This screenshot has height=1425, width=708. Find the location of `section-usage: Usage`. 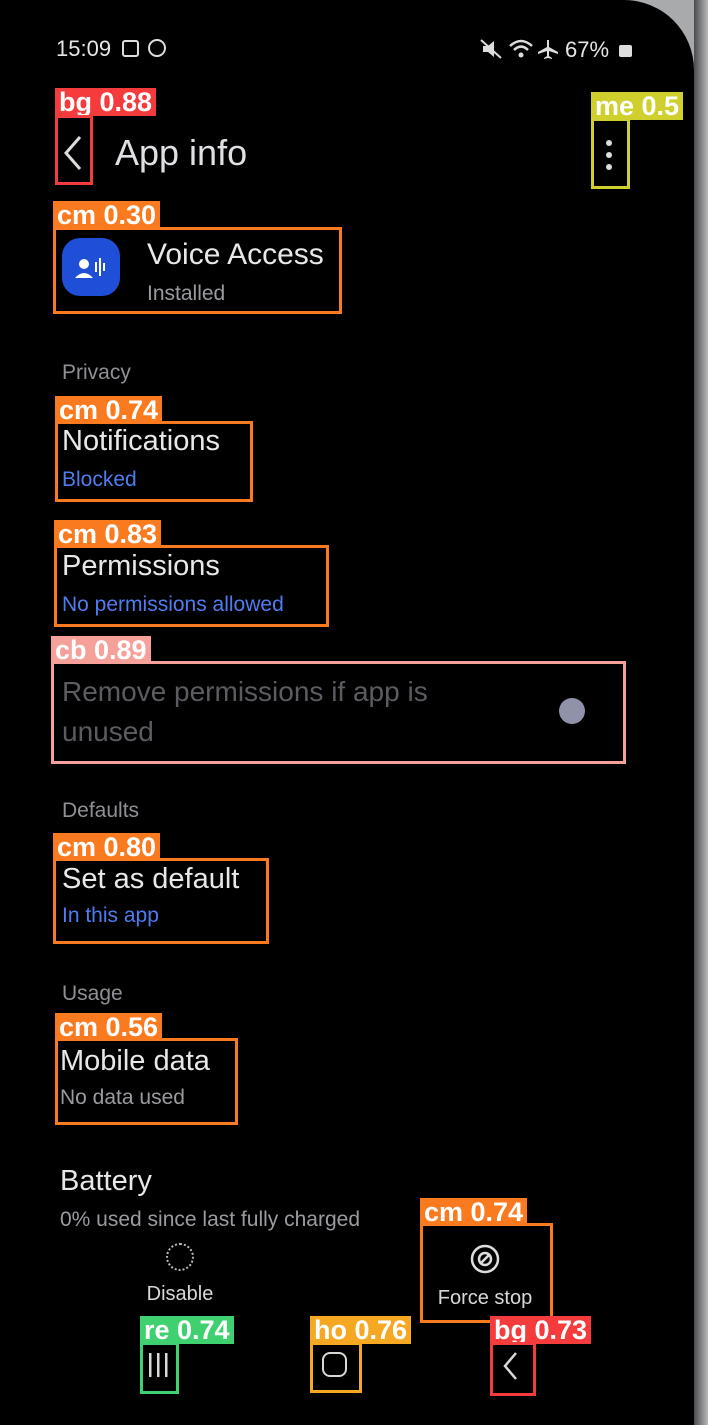

section-usage: Usage is located at coordinates (92, 993).